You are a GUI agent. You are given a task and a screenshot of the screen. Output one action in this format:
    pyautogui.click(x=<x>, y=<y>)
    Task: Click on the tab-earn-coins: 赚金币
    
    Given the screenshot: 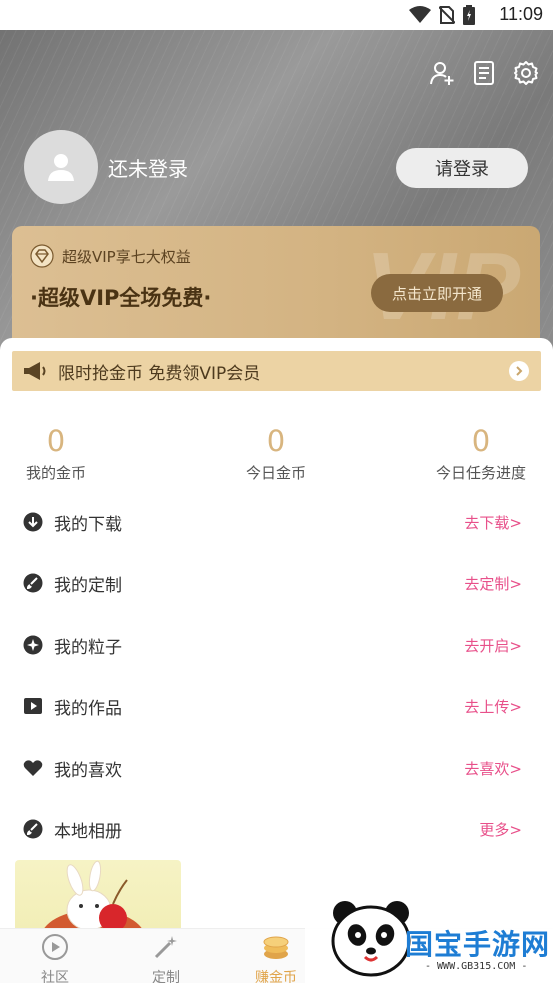 What is the action you would take?
    pyautogui.click(x=276, y=958)
    